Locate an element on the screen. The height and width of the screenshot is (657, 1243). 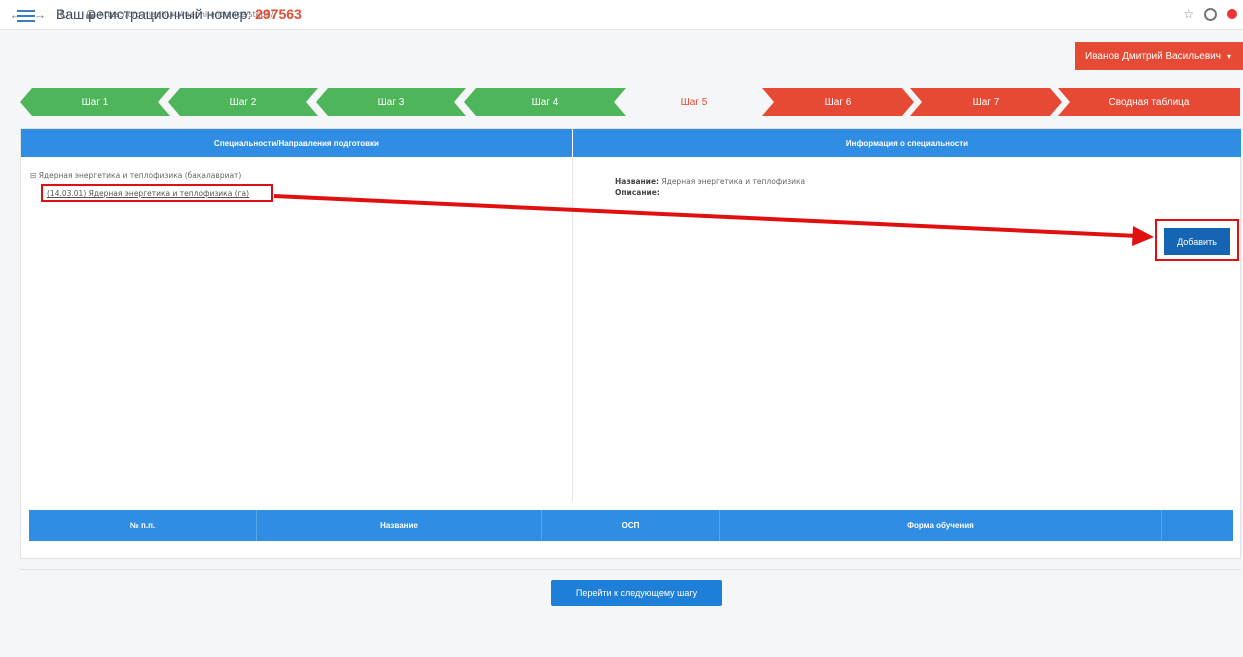
highlight-frame-specialty is located at coordinates (157, 193).